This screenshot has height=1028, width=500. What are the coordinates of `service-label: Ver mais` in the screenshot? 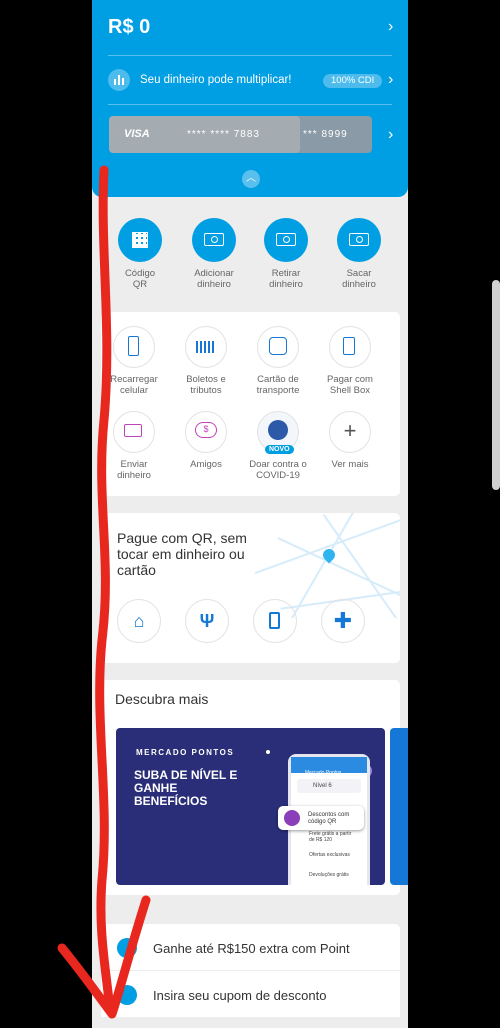 It's located at (350, 464).